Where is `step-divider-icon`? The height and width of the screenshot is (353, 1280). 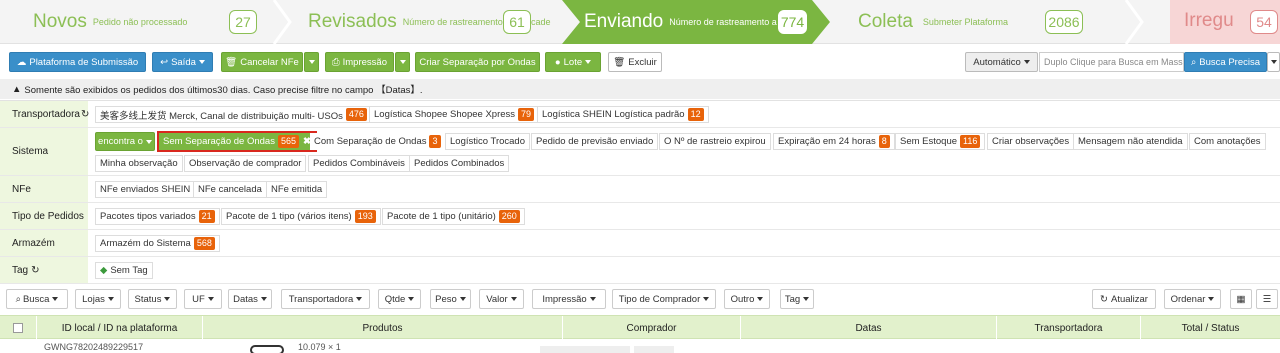 step-divider-icon is located at coordinates (1134, 22).